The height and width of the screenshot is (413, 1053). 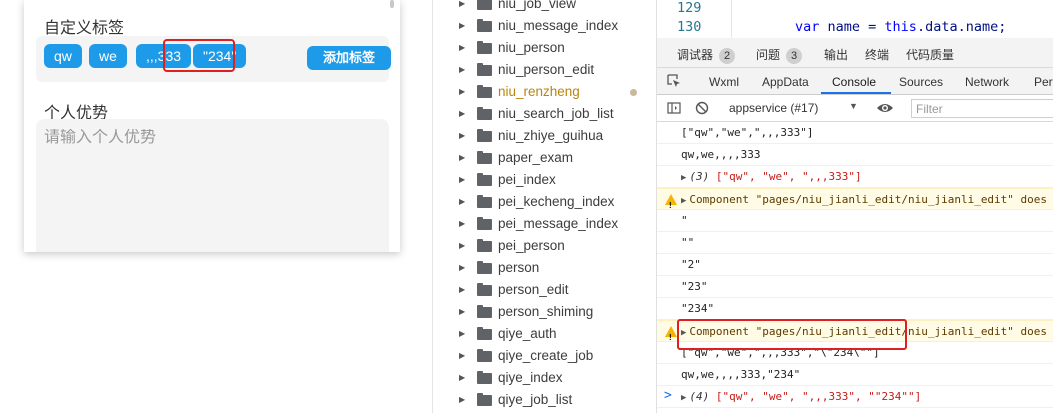 I want to click on tab-issues: 问题 3, so click(x=779, y=55).